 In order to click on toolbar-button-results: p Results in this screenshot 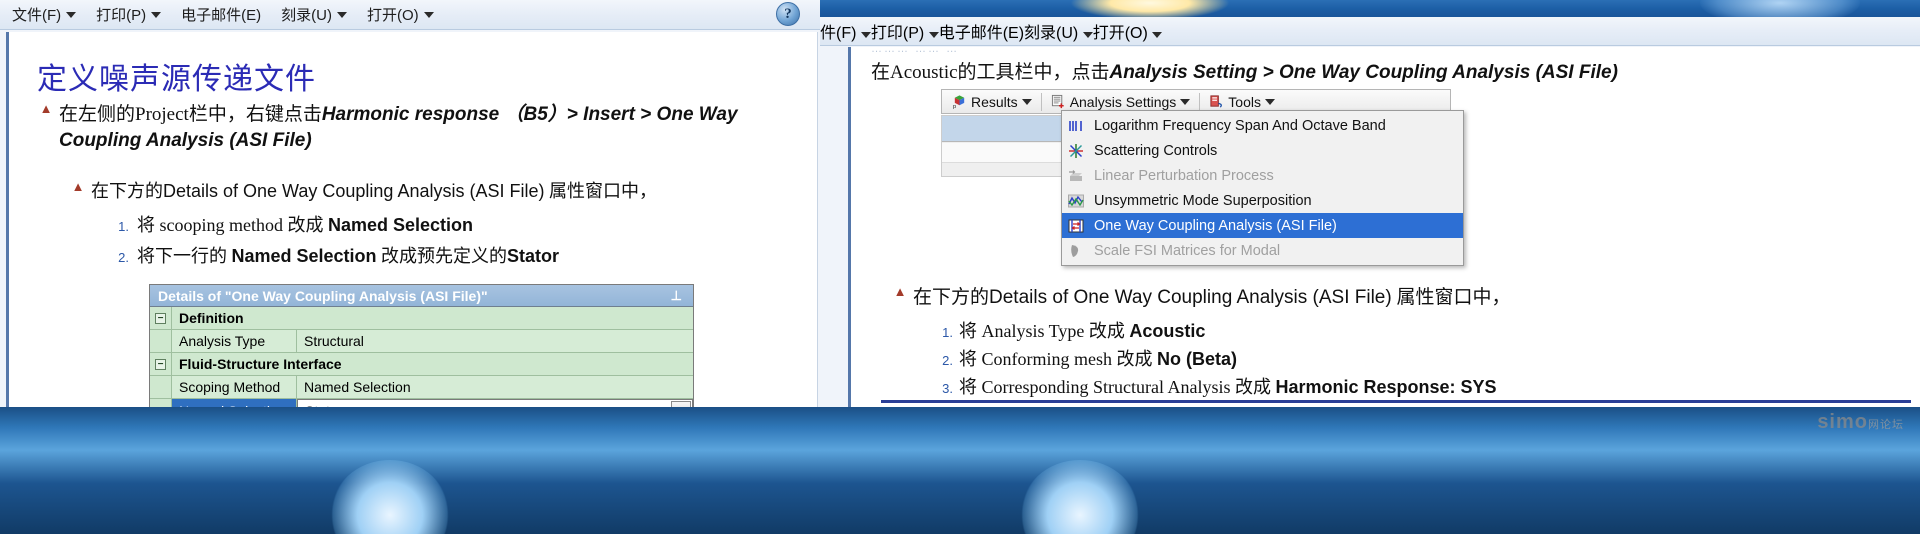, I will do `click(992, 101)`.